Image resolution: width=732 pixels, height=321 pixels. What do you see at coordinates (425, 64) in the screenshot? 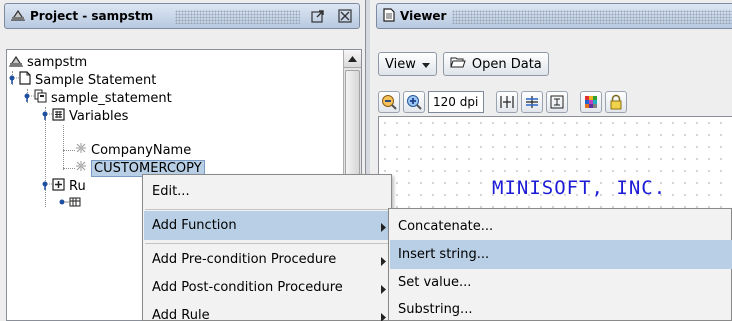
I see `chevron-down-icon` at bounding box center [425, 64].